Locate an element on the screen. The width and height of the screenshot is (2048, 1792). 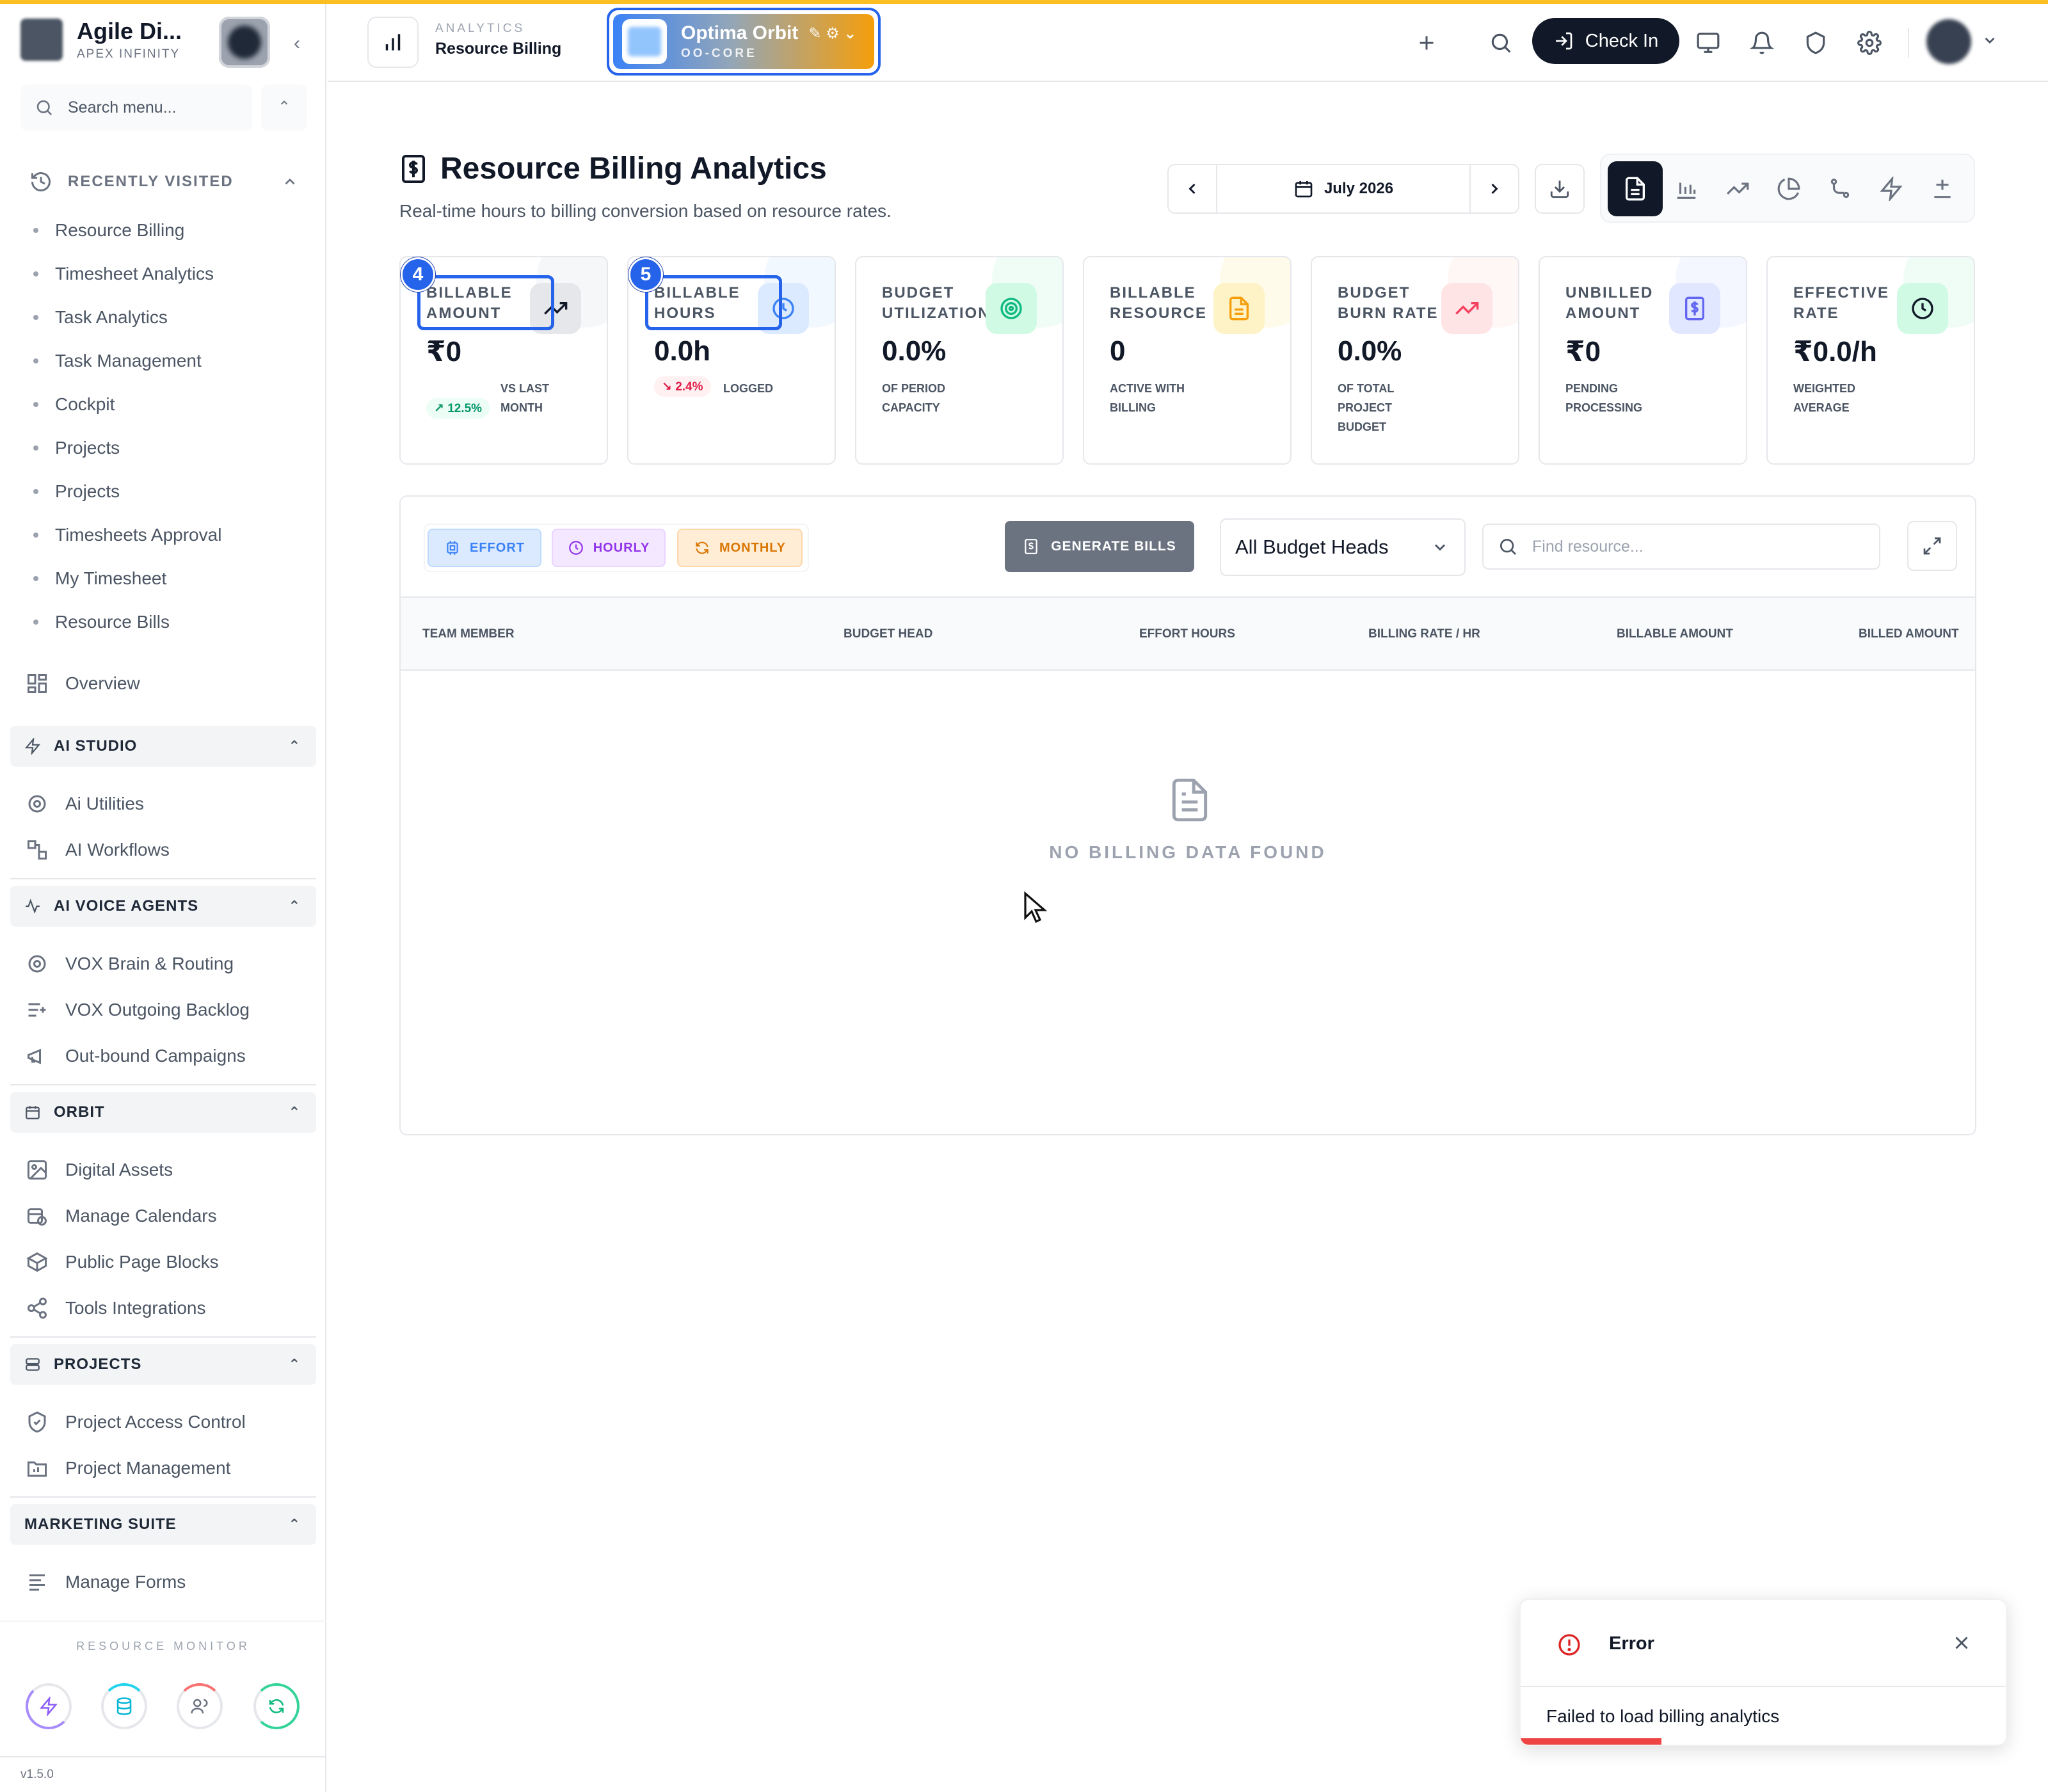
clock-icon is located at coordinates (575, 548).